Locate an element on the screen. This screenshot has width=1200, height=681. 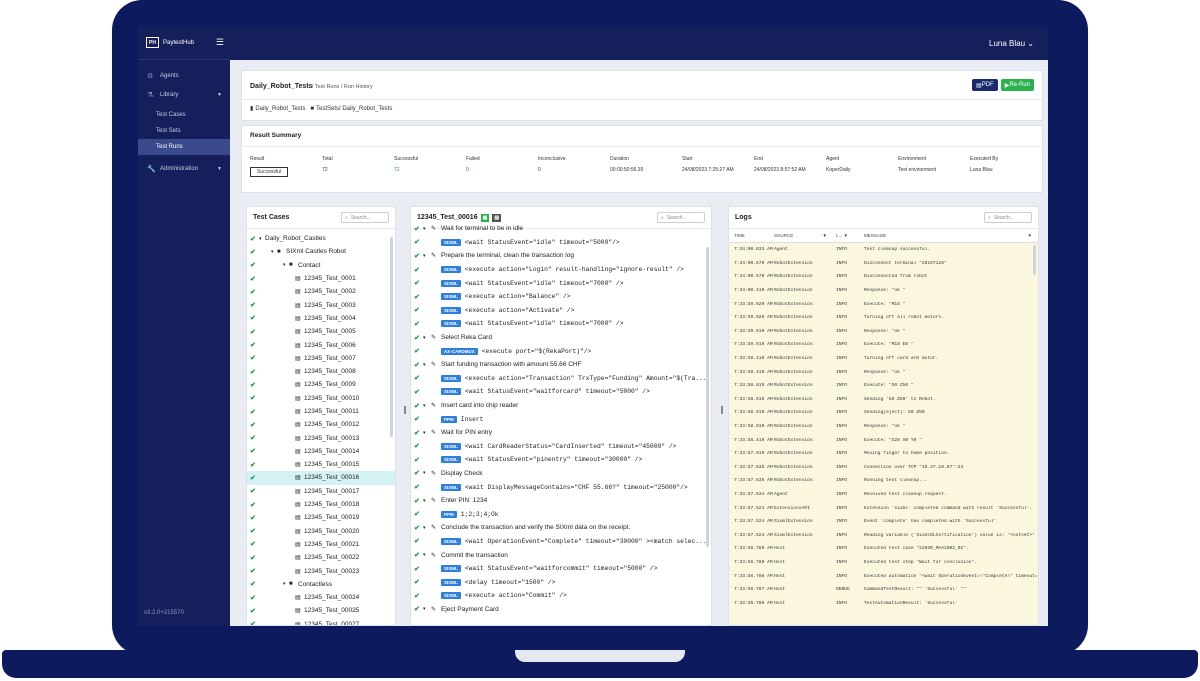
automation-command: ✔ SIXML <execute action="Balance" /> is located at coordinates (561, 297).